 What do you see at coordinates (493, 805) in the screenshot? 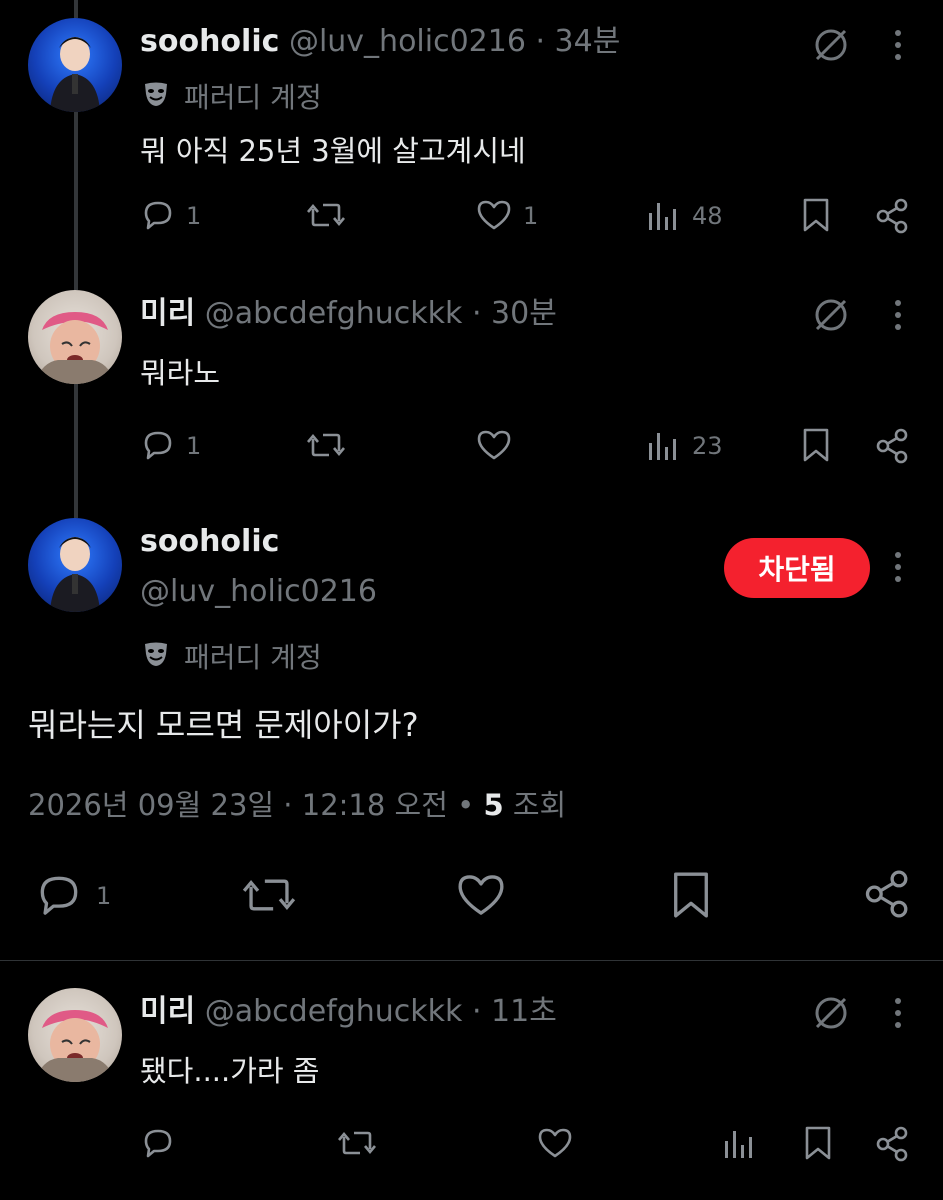
I see `views-count: 5` at bounding box center [493, 805].